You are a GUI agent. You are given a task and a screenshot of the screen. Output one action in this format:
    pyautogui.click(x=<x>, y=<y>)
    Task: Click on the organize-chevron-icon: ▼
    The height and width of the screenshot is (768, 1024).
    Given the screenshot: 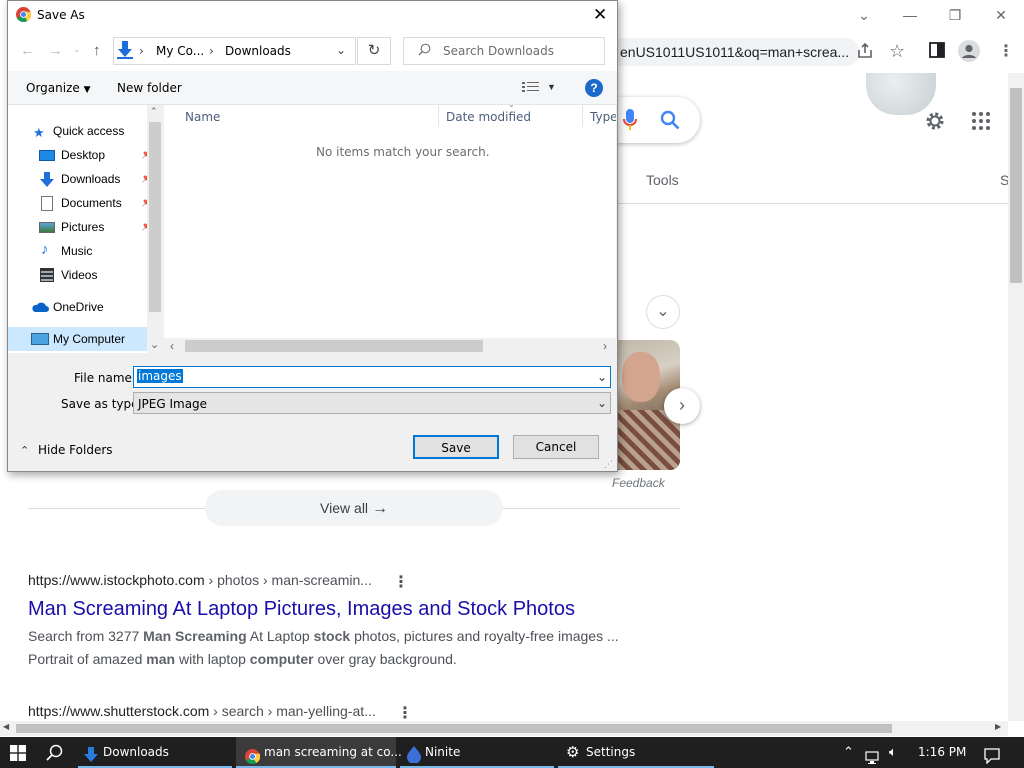 What is the action you would take?
    pyautogui.click(x=87, y=90)
    